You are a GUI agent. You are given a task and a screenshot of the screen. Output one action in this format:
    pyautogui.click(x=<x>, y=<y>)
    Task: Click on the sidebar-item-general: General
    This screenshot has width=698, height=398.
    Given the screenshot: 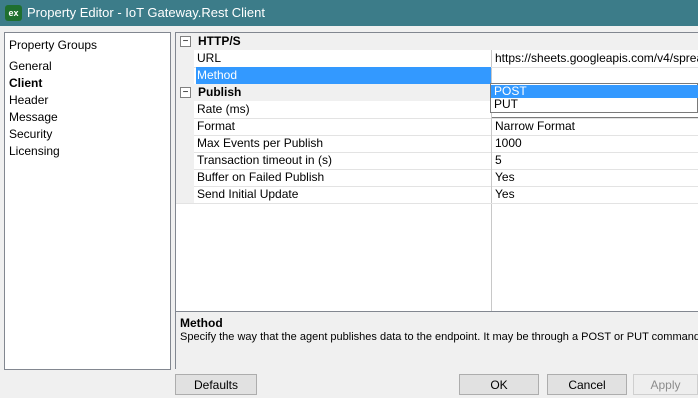 What is the action you would take?
    pyautogui.click(x=30, y=66)
    